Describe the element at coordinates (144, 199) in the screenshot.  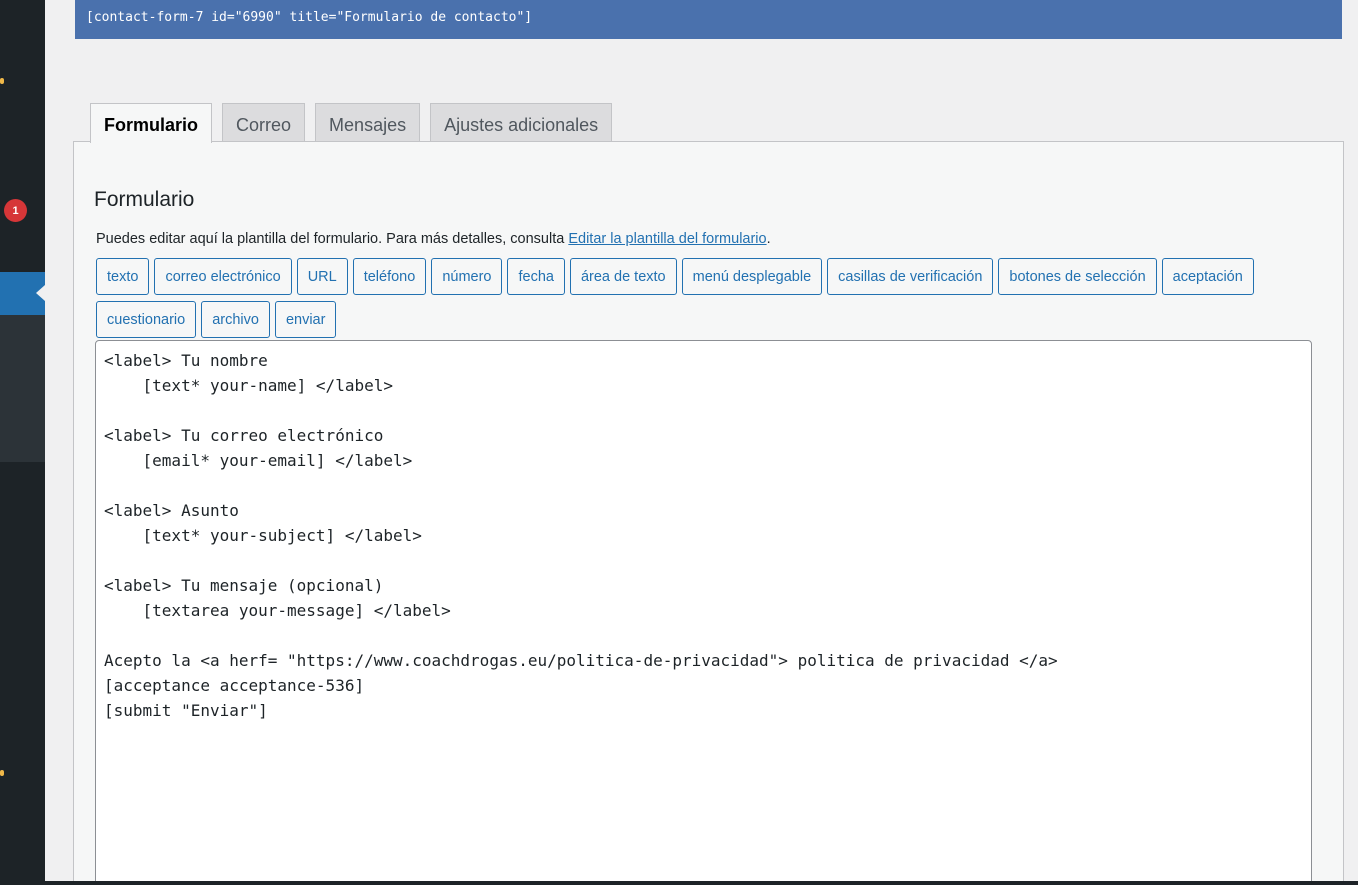
I see `panel-title: Formulario` at that location.